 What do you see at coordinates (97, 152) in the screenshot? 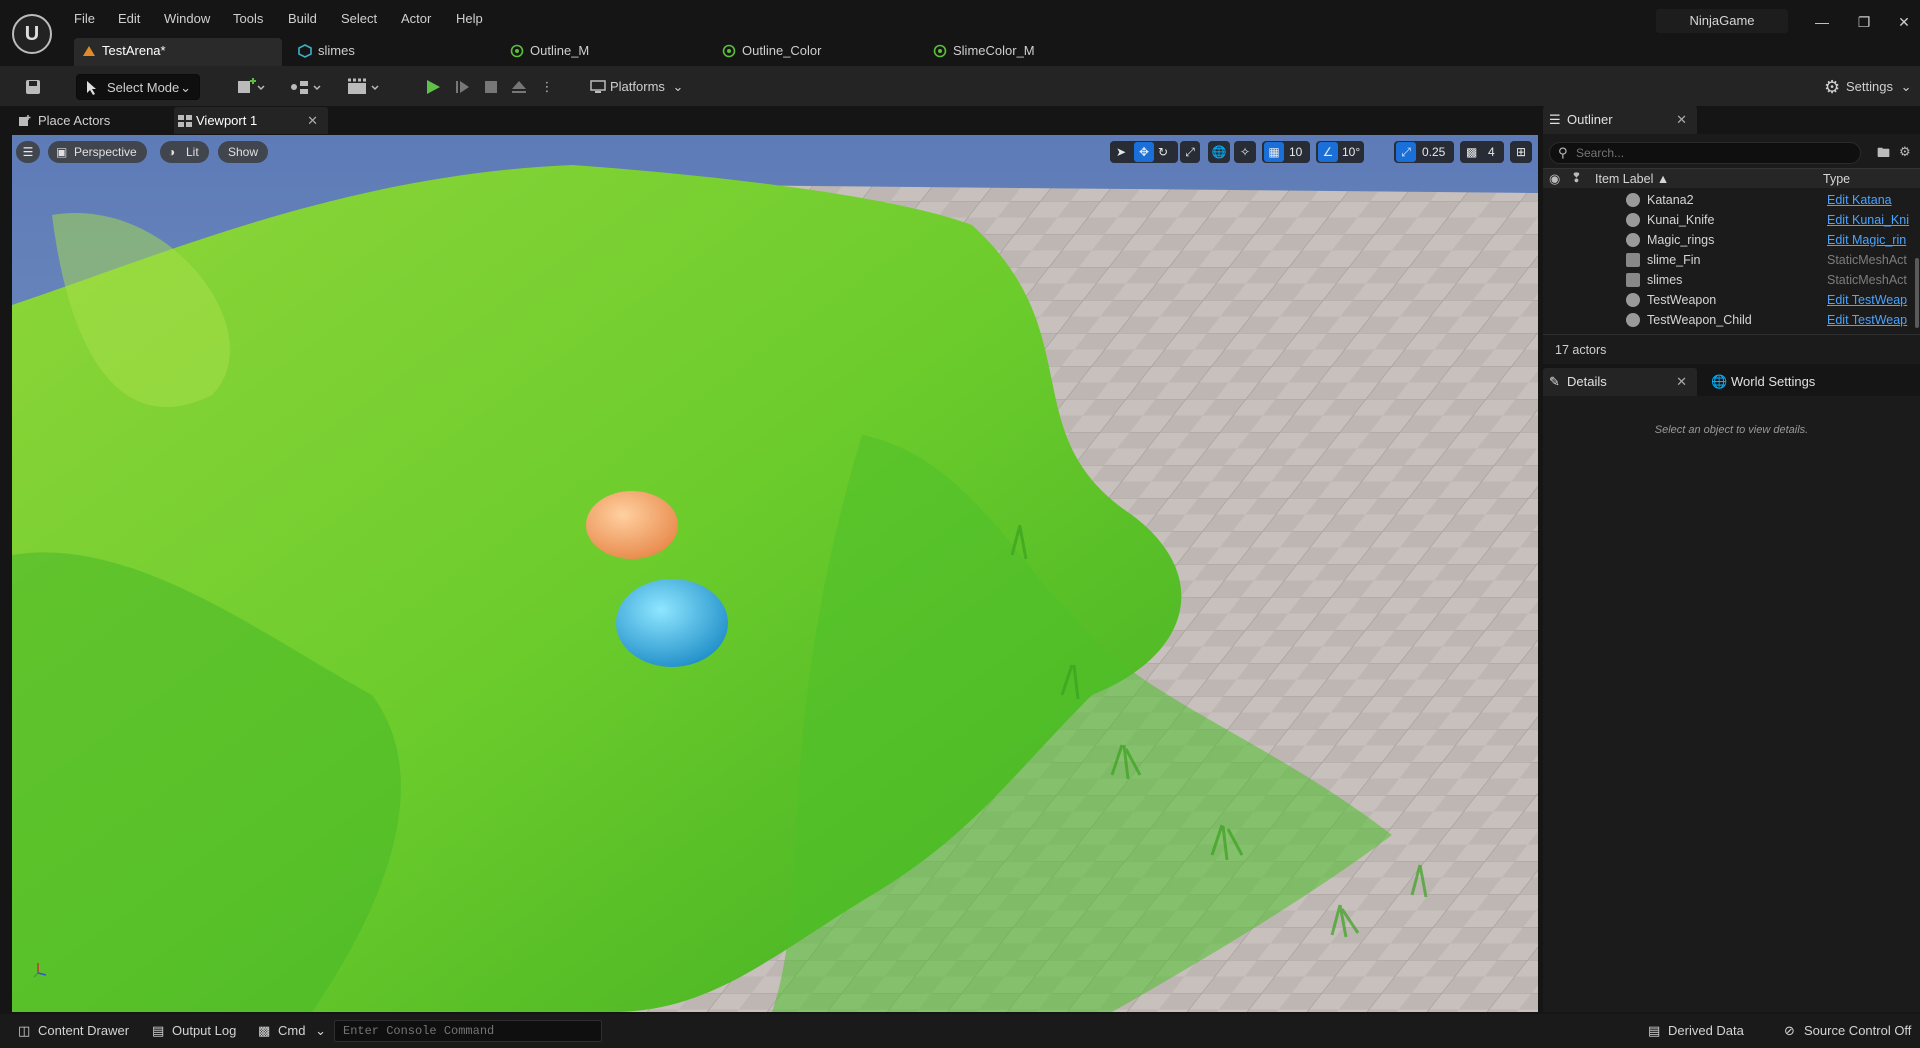
I see `perspective-button: ▣ Perspective` at bounding box center [97, 152].